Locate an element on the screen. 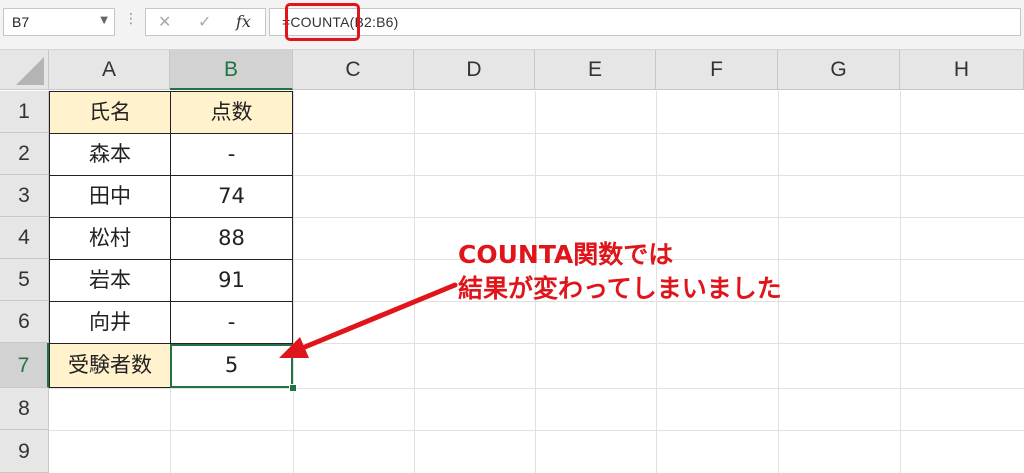  annotation-arrow-icon is located at coordinates (368, 320).